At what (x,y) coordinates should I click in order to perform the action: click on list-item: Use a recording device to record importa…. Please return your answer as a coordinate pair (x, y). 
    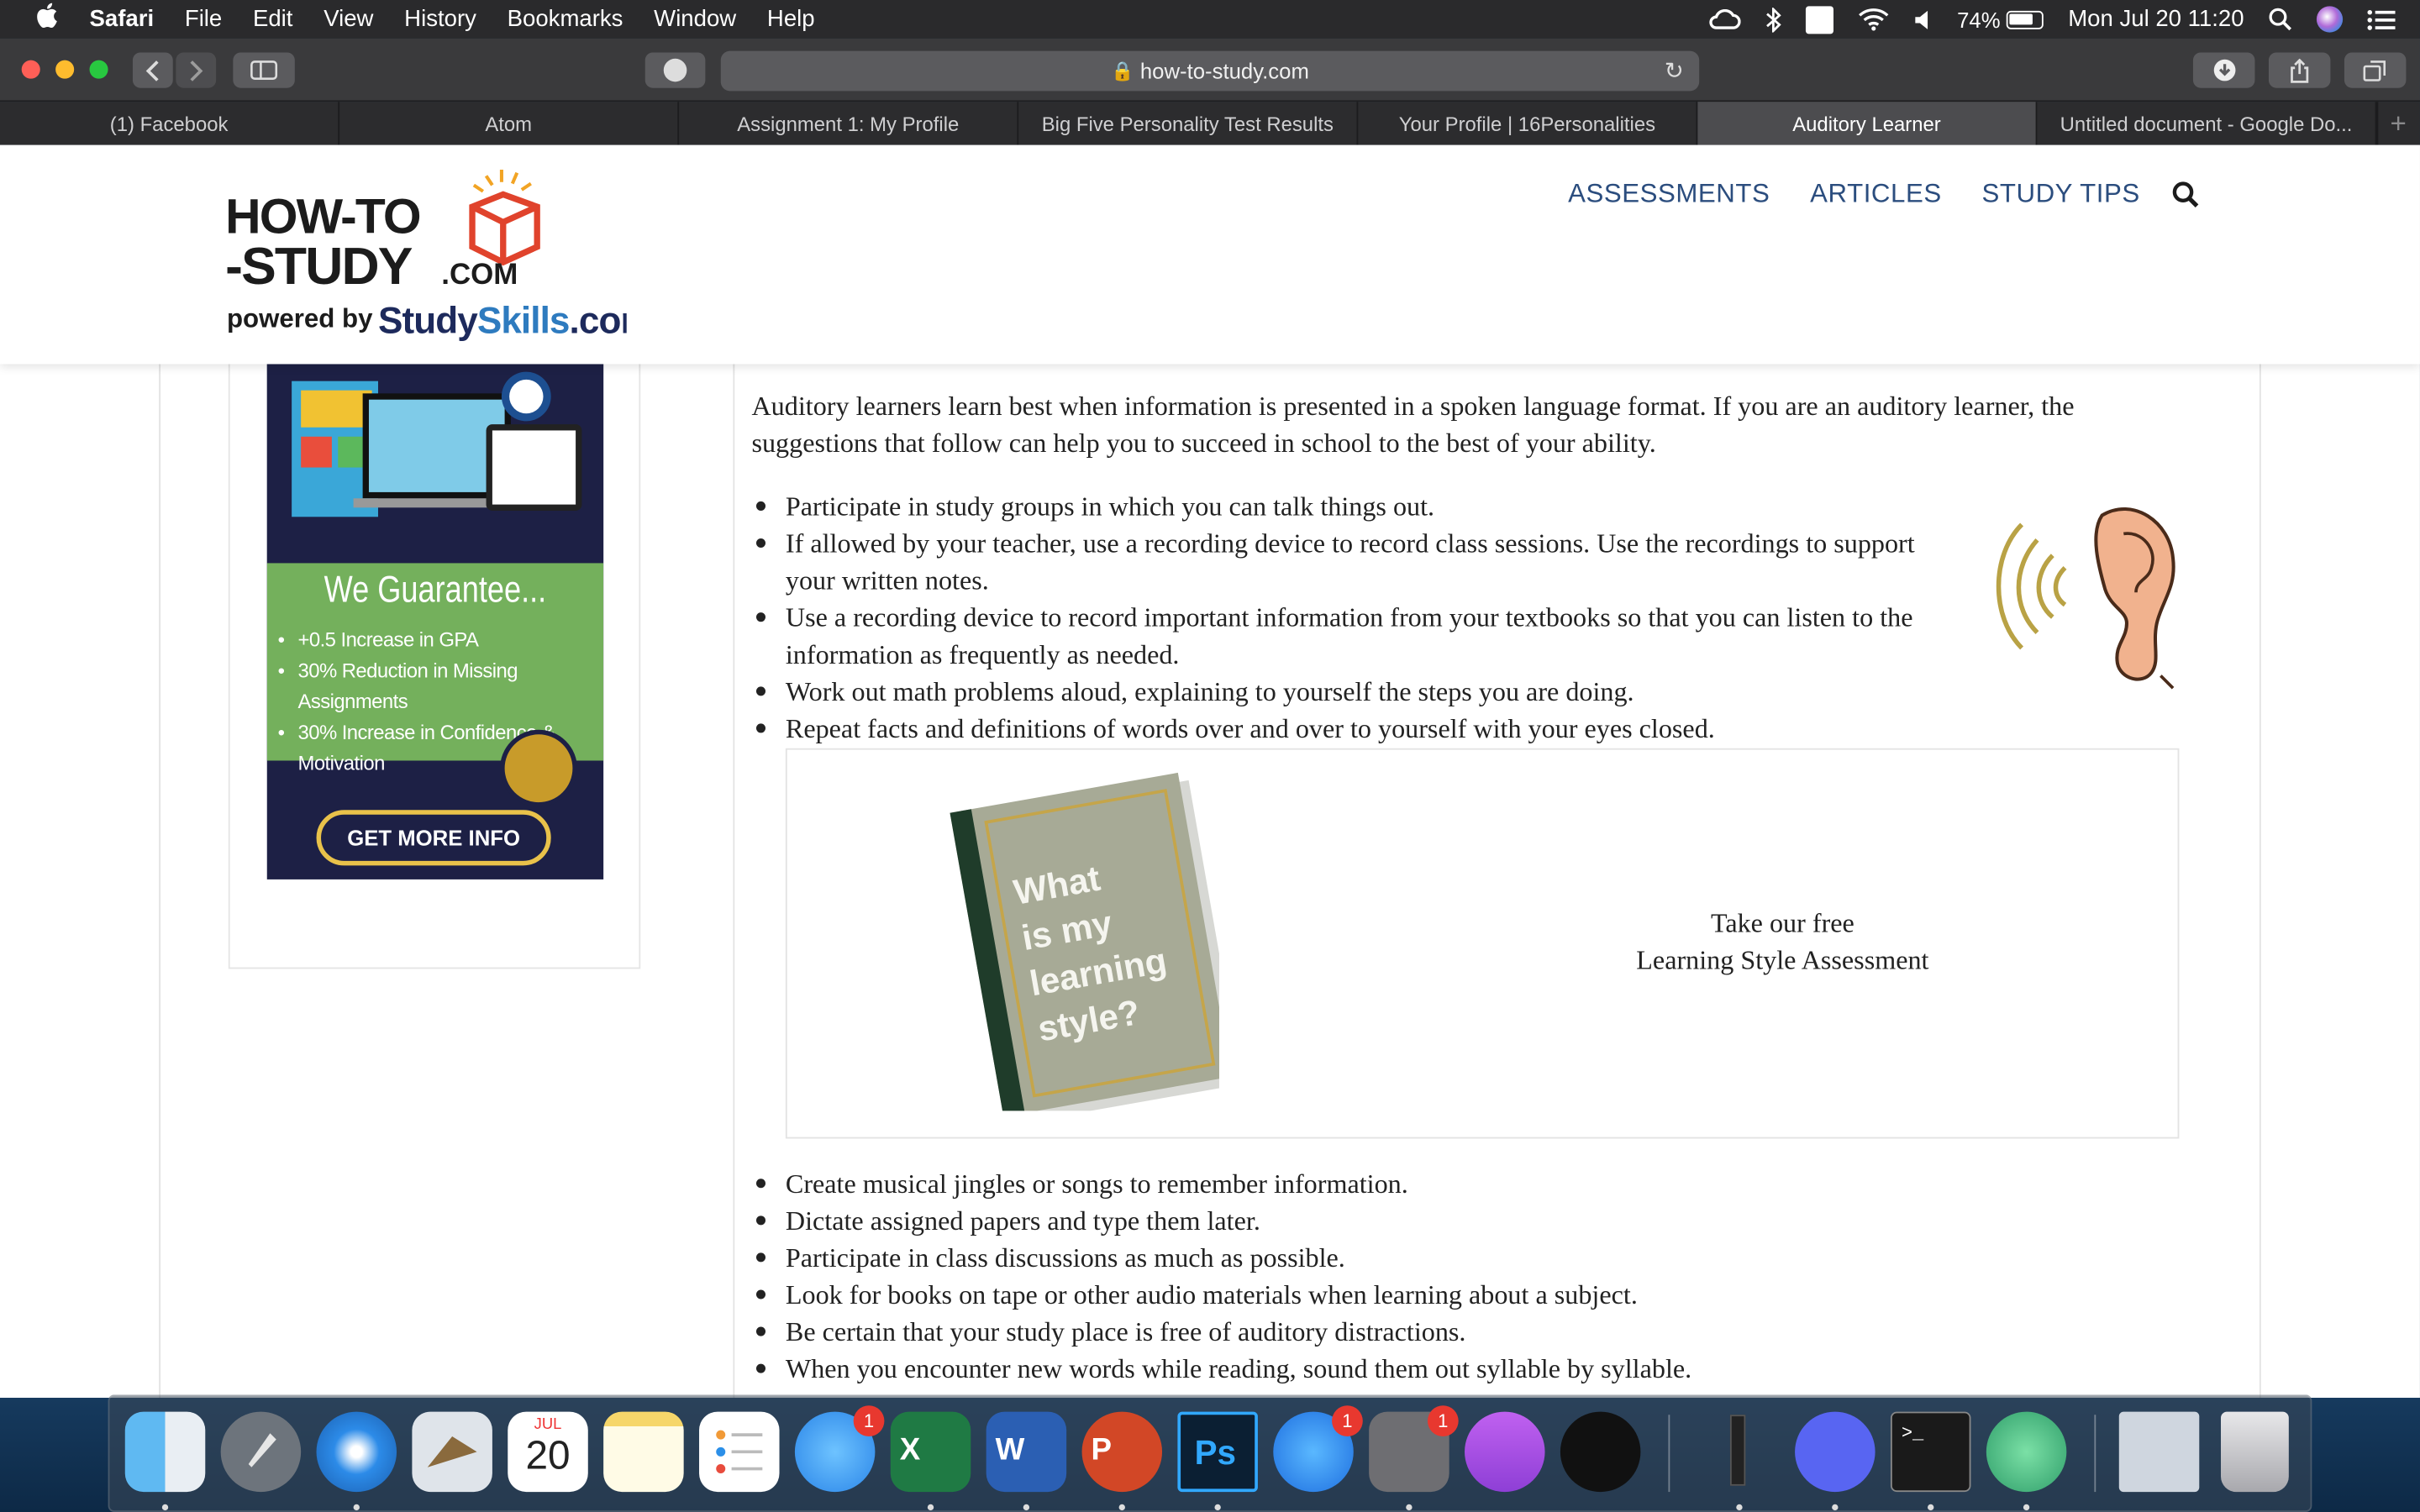
    Looking at the image, I should click on (1360, 636).